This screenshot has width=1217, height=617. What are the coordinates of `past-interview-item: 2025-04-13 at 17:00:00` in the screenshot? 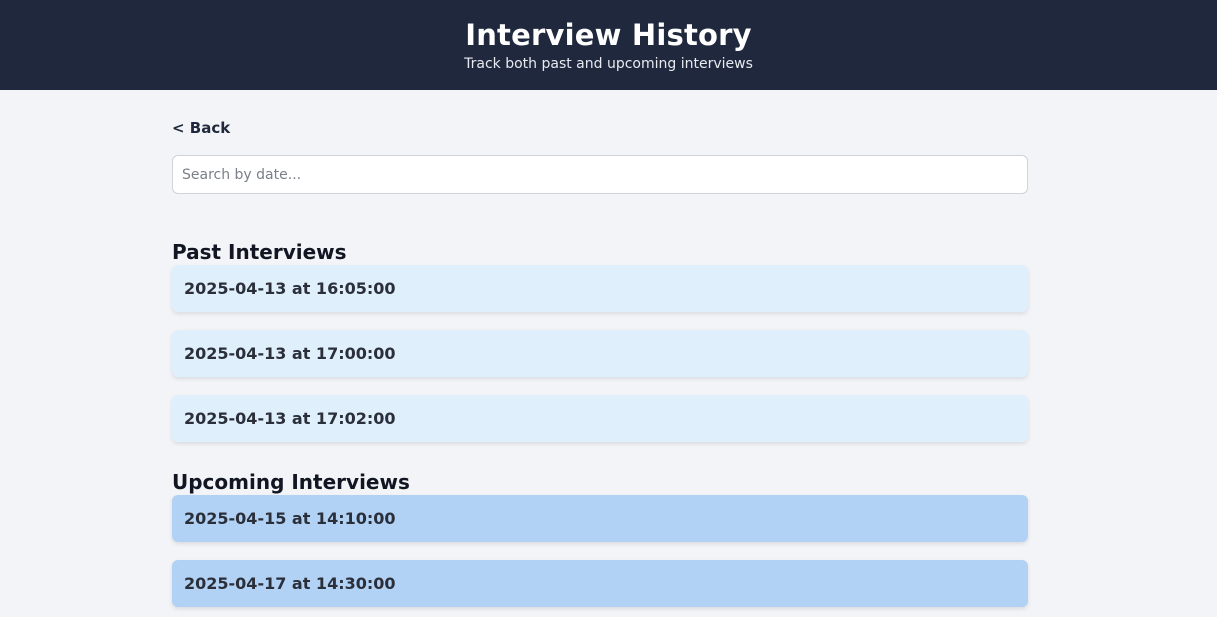 It's located at (600, 353).